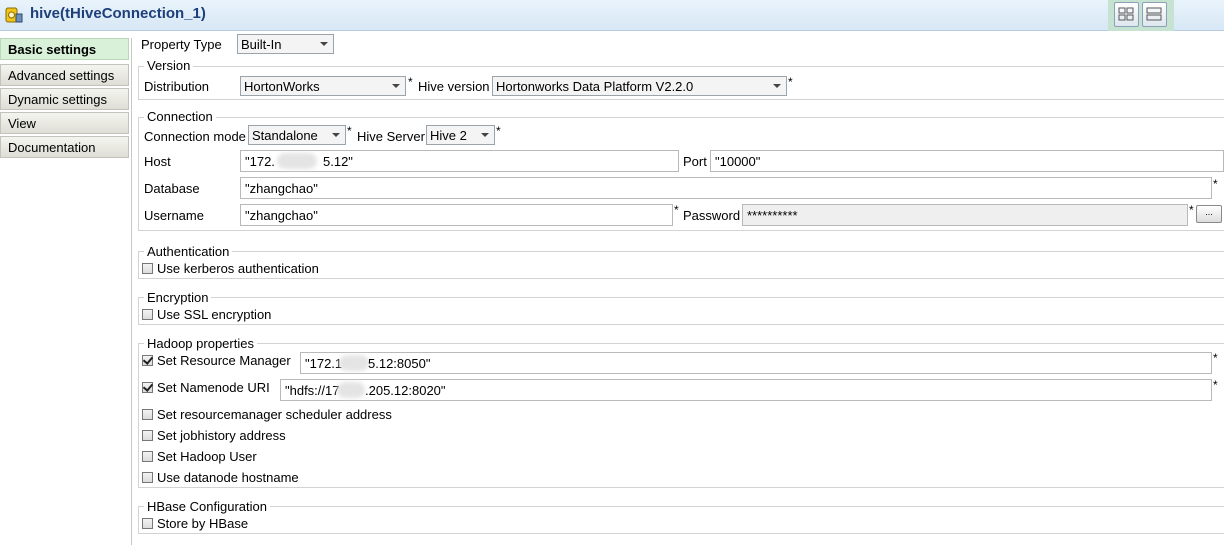 The width and height of the screenshot is (1224, 545). Describe the element at coordinates (174, 215) in the screenshot. I see `username-label: Username` at that location.